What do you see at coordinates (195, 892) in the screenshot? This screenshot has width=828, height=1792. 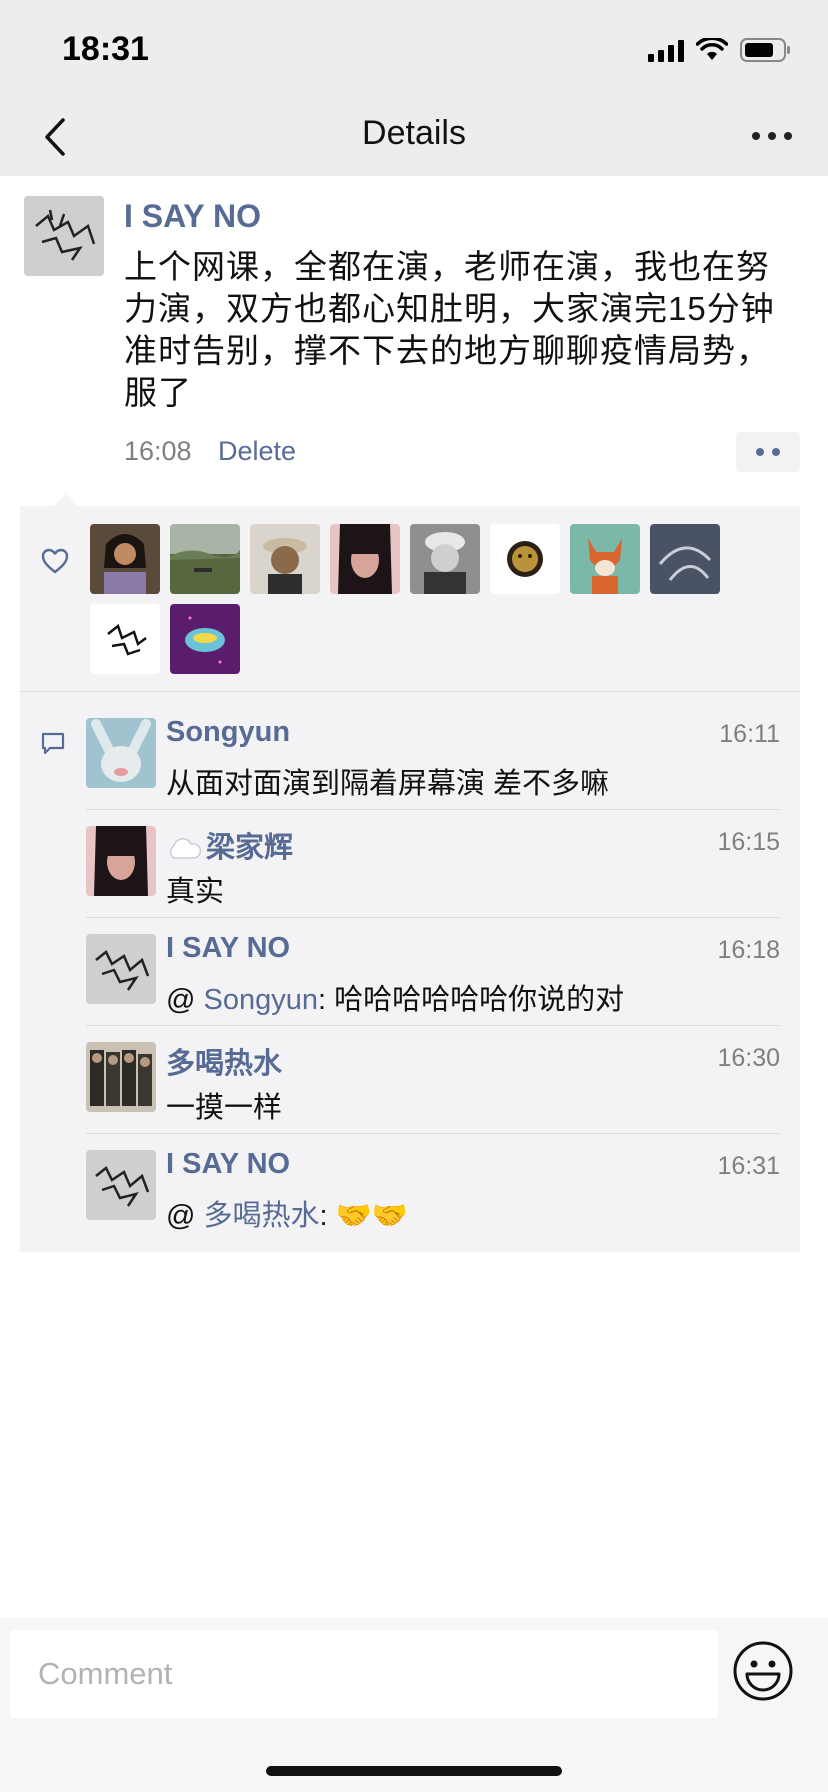 I see `comment-text: 真实` at bounding box center [195, 892].